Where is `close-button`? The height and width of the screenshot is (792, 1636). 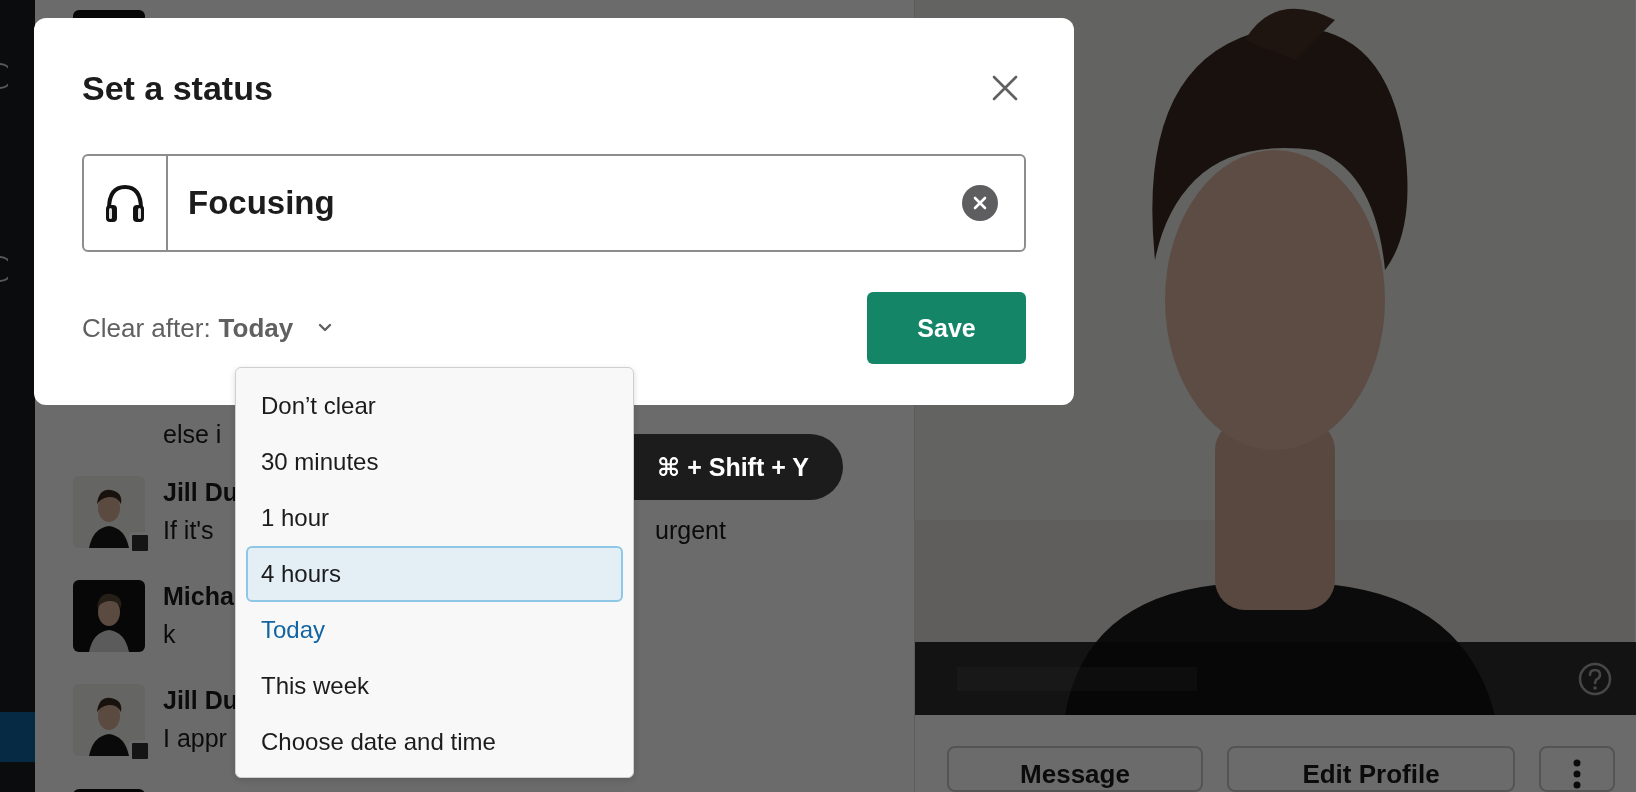
close-button is located at coordinates (1005, 88).